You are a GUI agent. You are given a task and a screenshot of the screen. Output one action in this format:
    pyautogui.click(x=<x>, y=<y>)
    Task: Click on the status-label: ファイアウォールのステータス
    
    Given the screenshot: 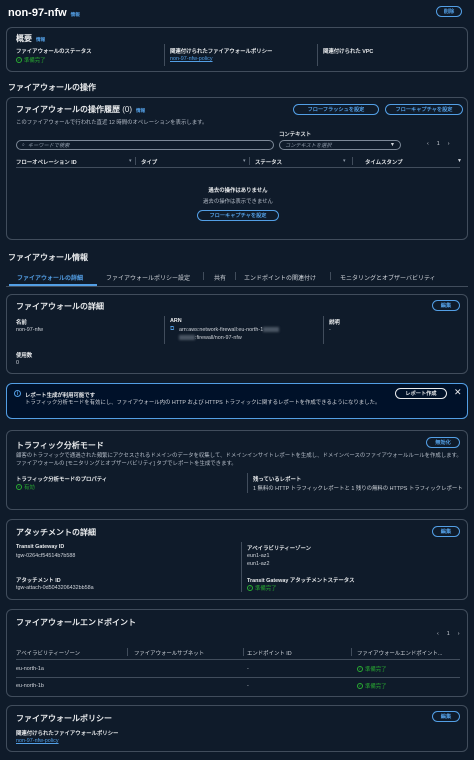 What is the action you would take?
    pyautogui.click(x=54, y=52)
    